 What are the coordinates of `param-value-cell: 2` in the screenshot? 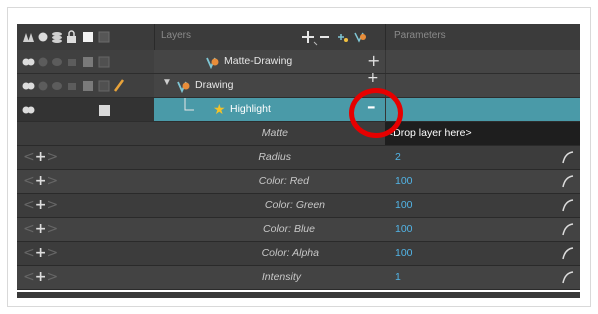 It's located at (482, 157).